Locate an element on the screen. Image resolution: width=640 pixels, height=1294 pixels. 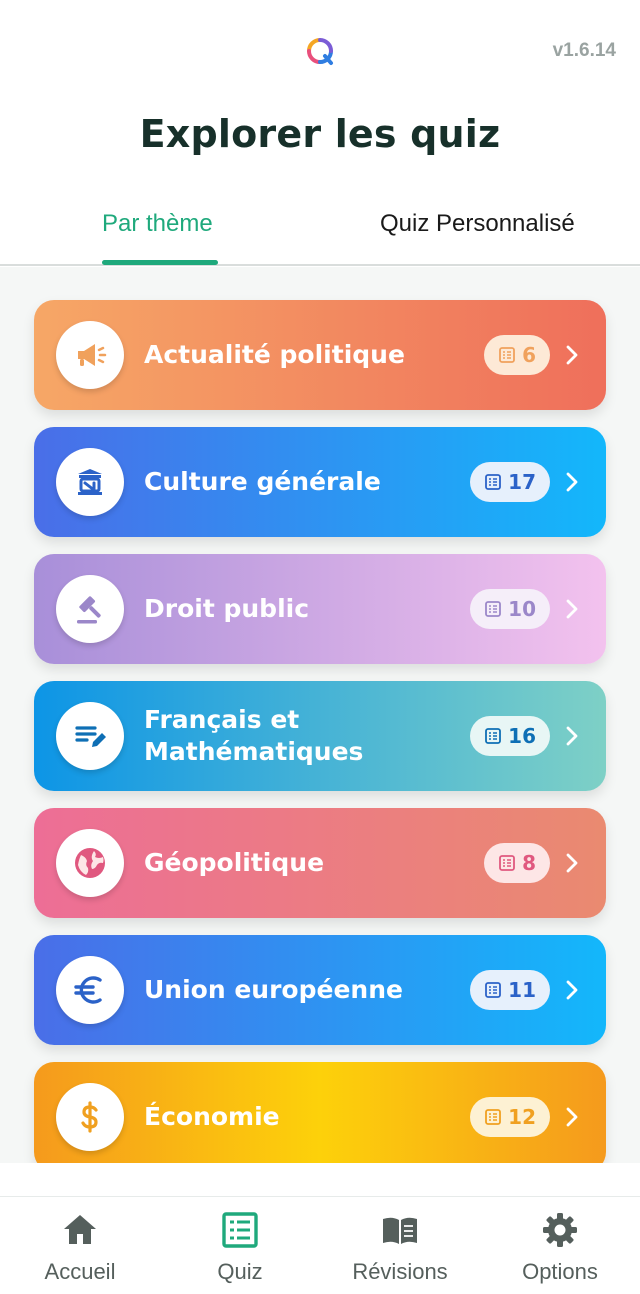
theme-label: Union européenne is located at coordinates (273, 989).